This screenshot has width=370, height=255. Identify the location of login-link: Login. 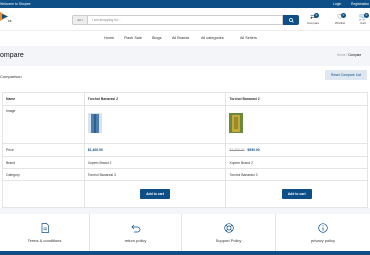
(337, 4).